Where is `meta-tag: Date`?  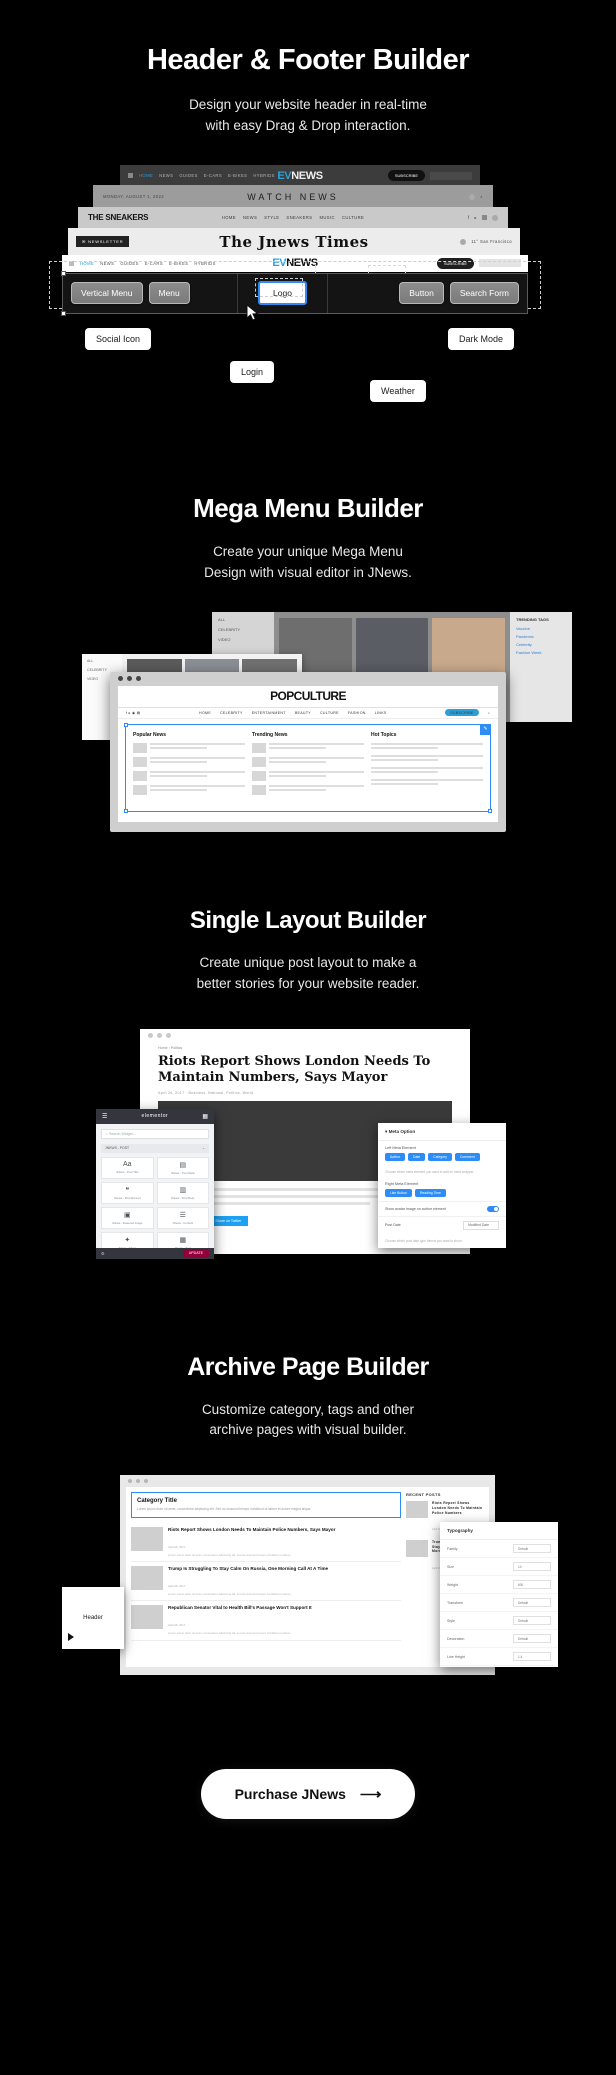
meta-tag: Date is located at coordinates (417, 1156).